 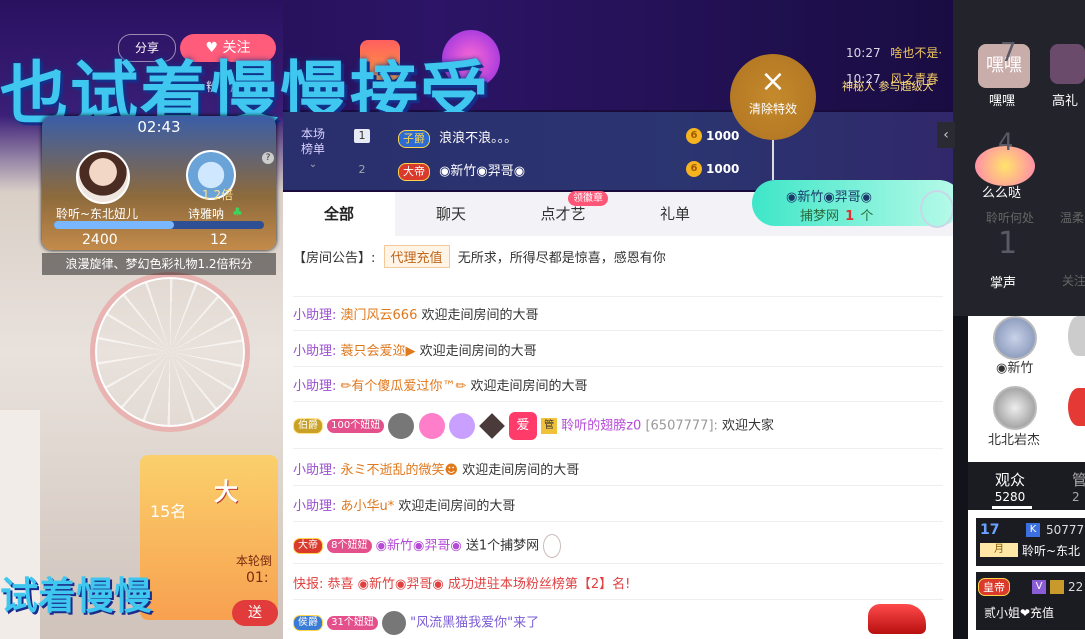 I want to click on host-avatar, so click(x=103, y=177).